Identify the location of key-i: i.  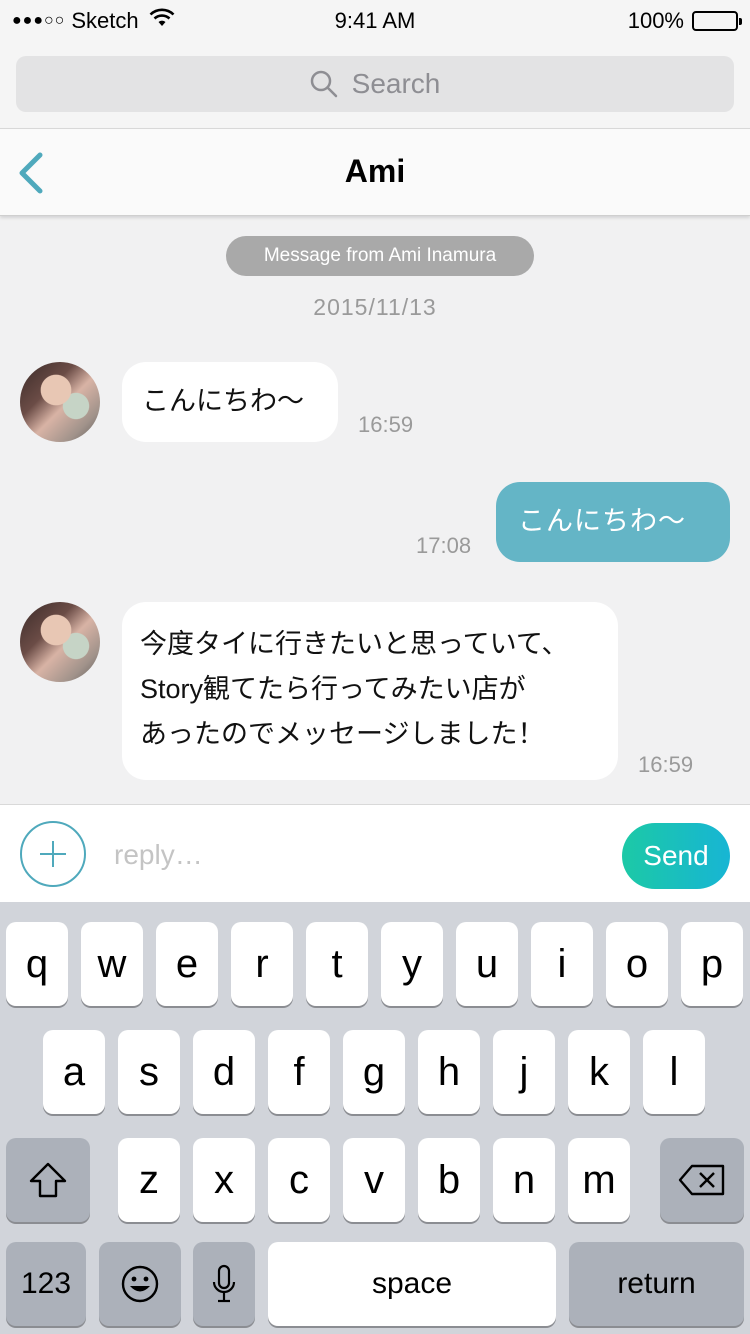
(562, 964).